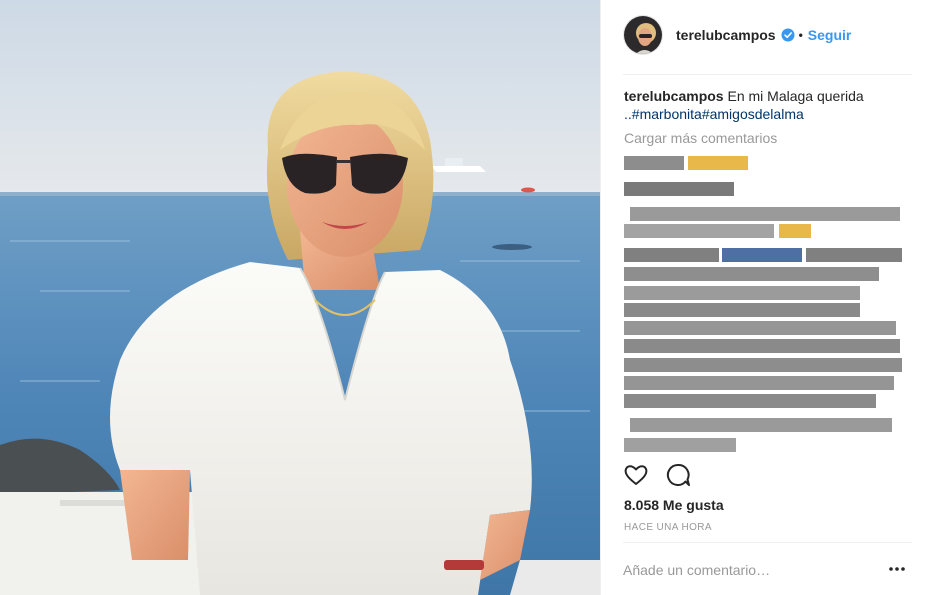 Image resolution: width=934 pixels, height=595 pixels. I want to click on add-comment-input, so click(758, 570).